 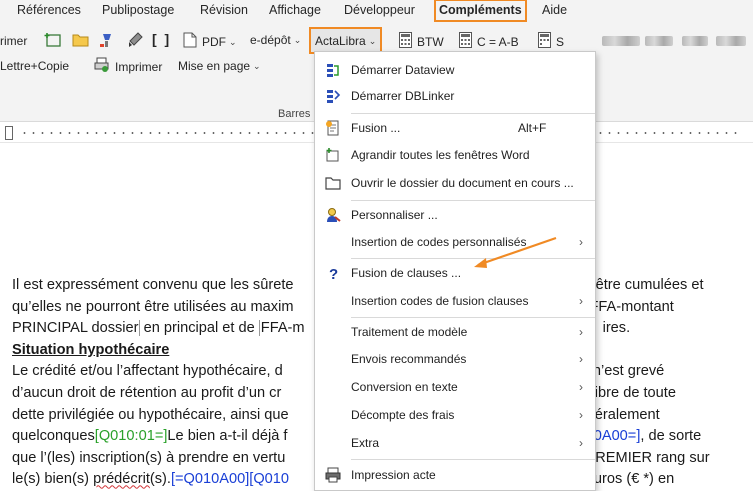 I want to click on text: t être cumulées et, so click(x=645, y=285).